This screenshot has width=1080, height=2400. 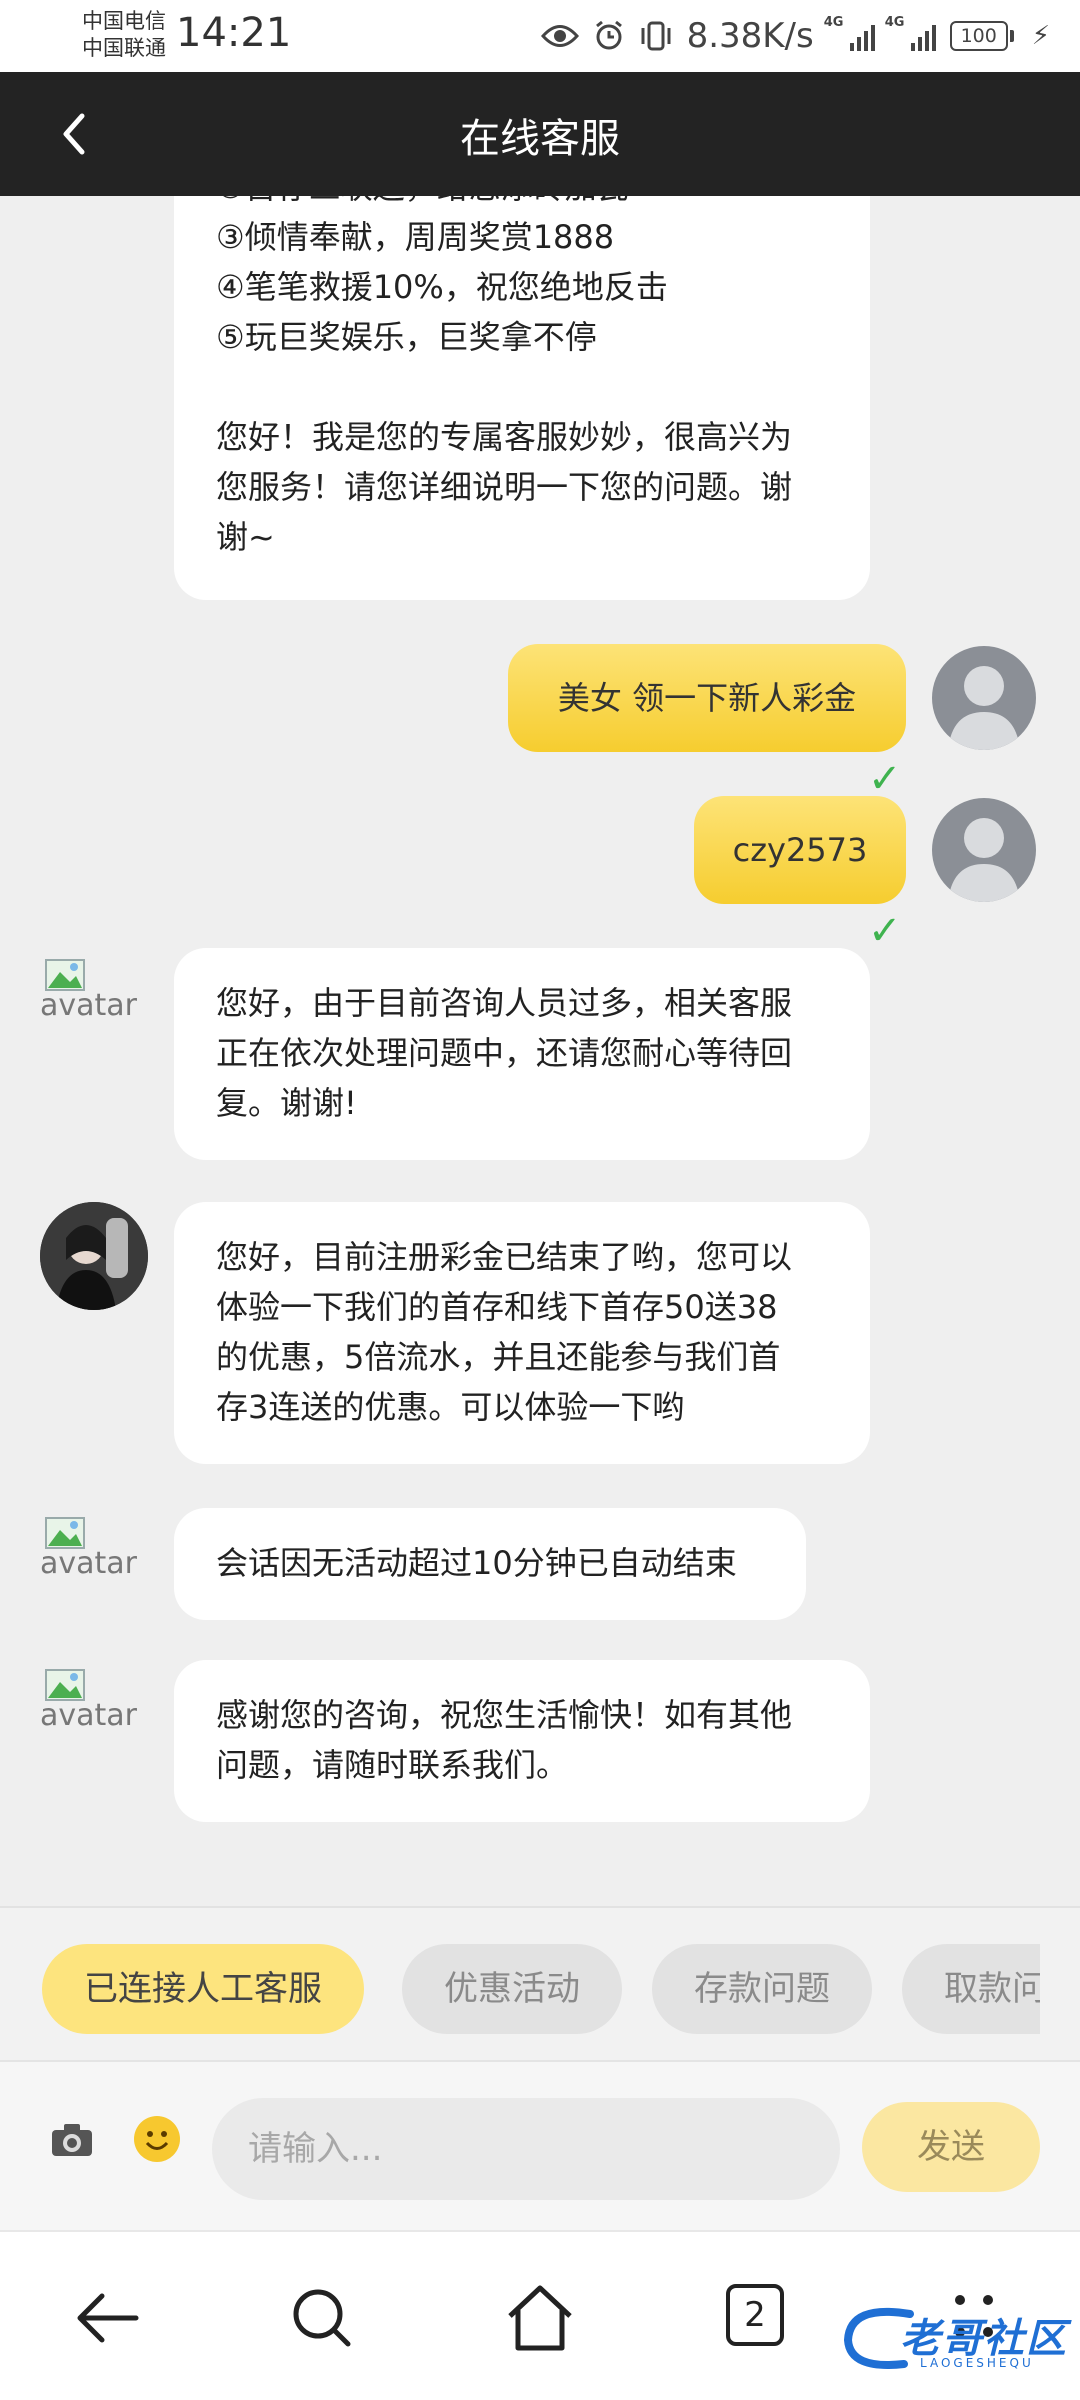 I want to click on nav-search-icon, so click(x=322, y=2318).